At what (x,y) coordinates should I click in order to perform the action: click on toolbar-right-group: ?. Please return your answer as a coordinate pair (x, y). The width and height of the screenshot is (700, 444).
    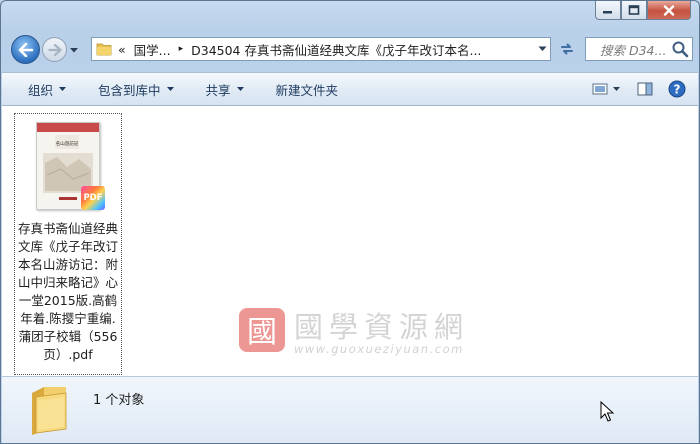
    Looking at the image, I should click on (644, 89).